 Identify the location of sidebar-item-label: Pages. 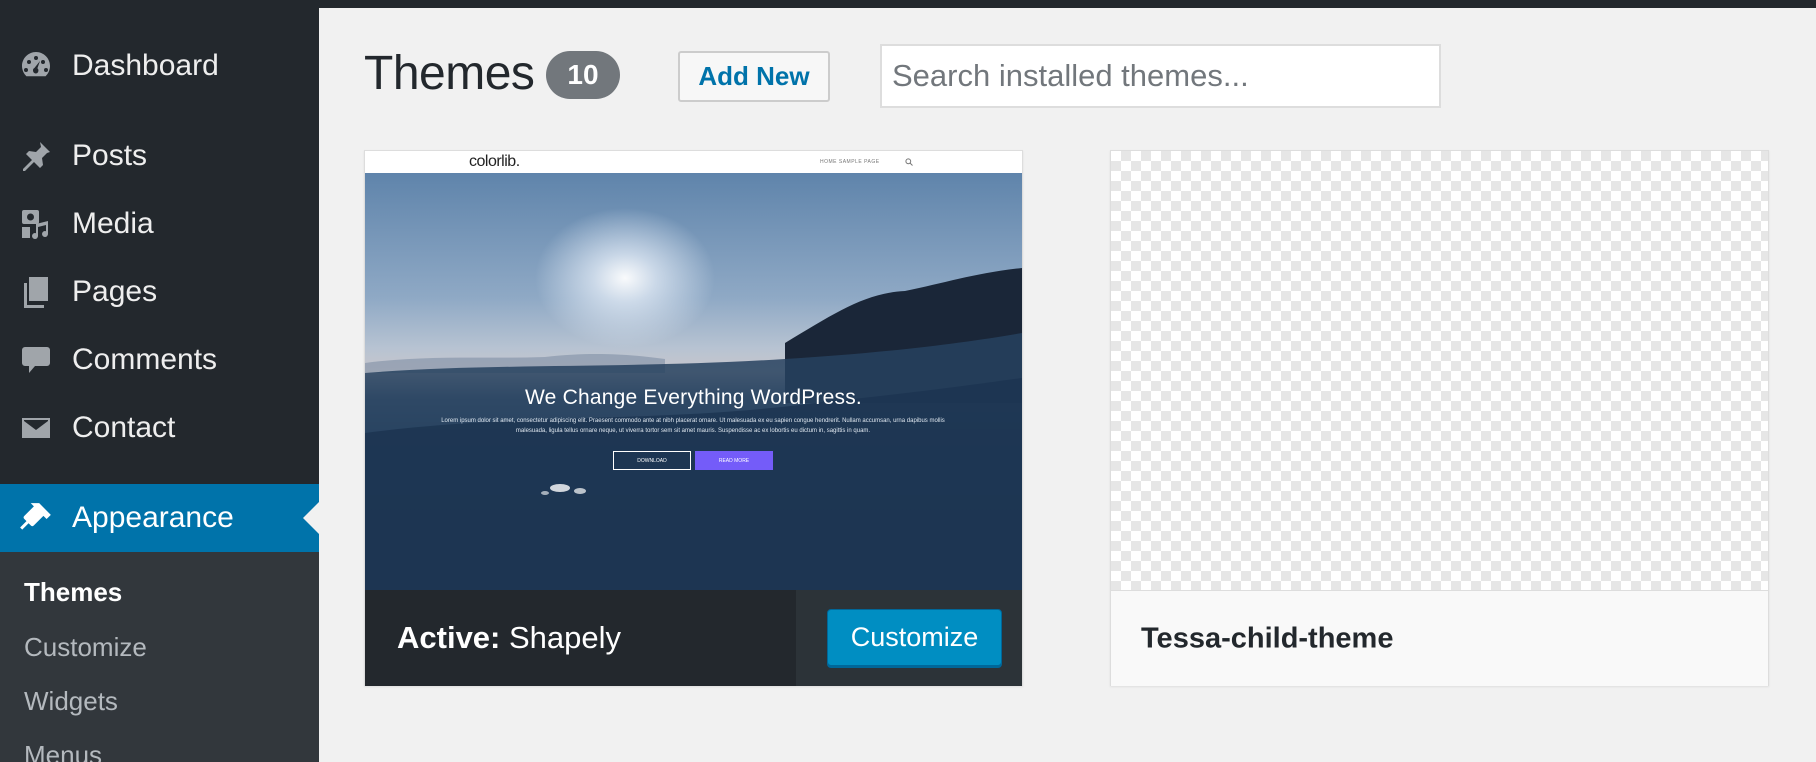
(115, 291).